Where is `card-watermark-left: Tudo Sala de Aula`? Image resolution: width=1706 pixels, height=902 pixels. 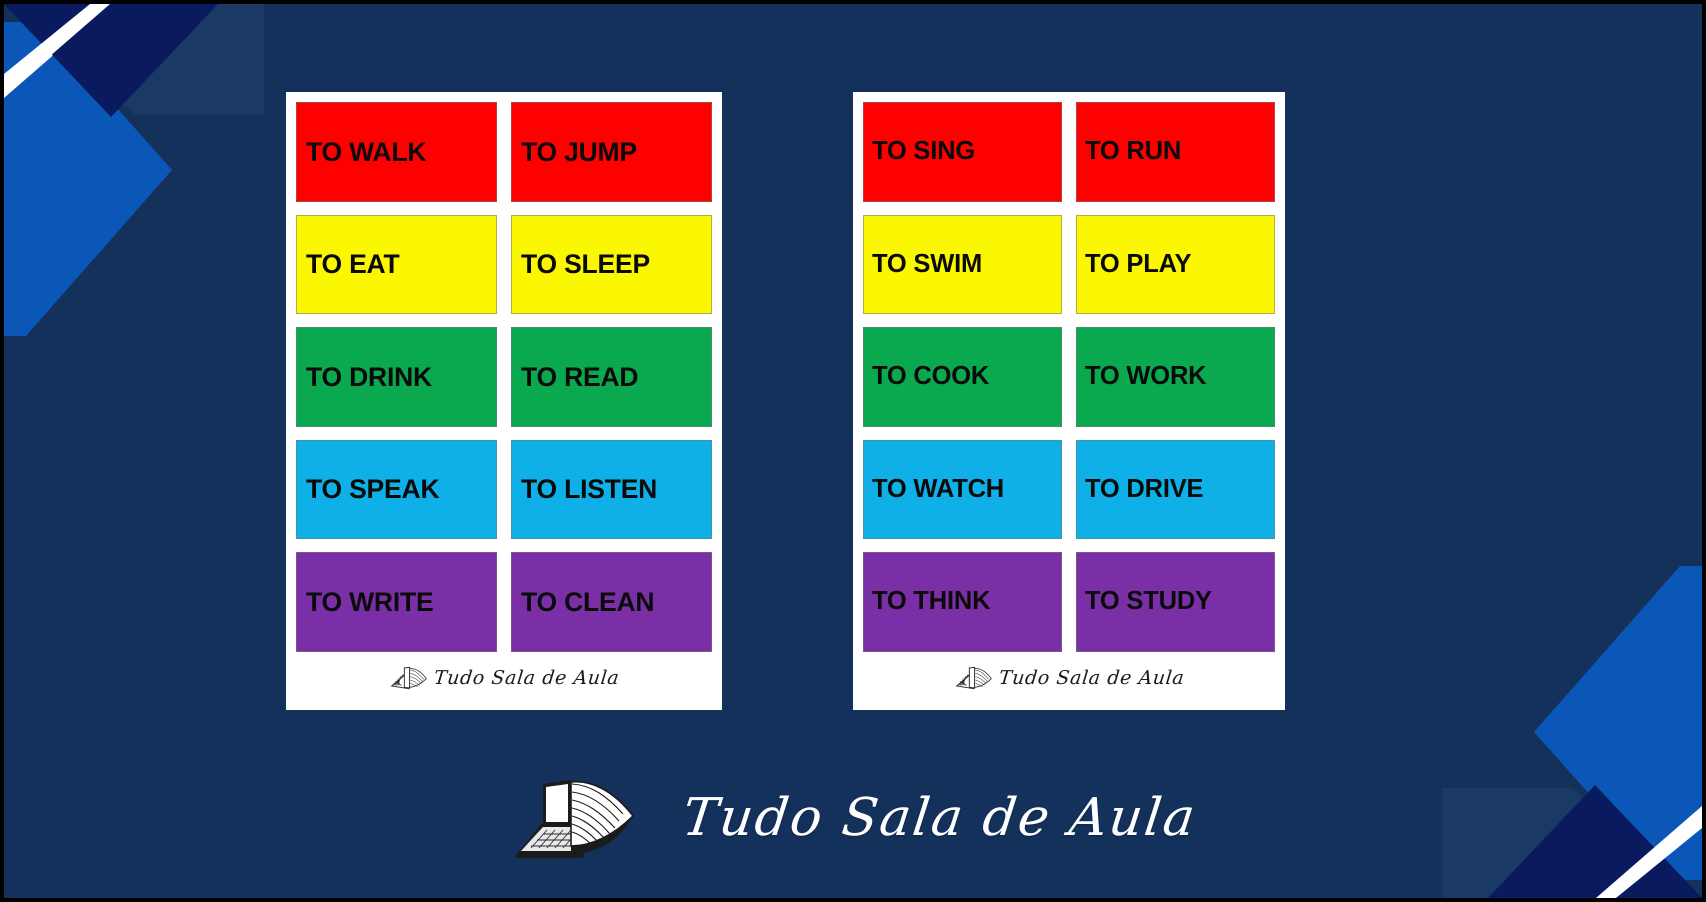
card-watermark-left: Tudo Sala de Aula is located at coordinates (504, 681).